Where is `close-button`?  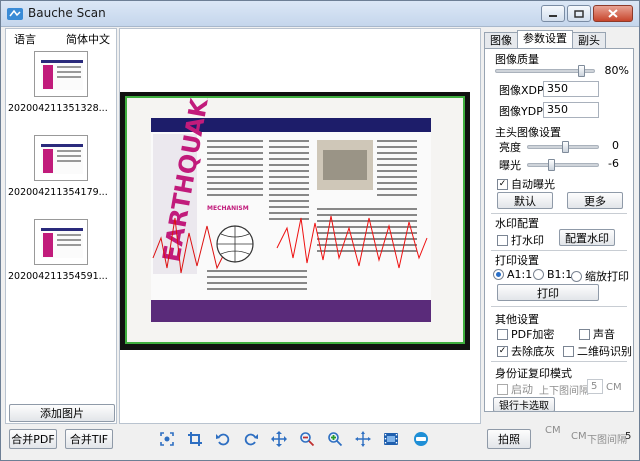
close-button is located at coordinates (613, 13).